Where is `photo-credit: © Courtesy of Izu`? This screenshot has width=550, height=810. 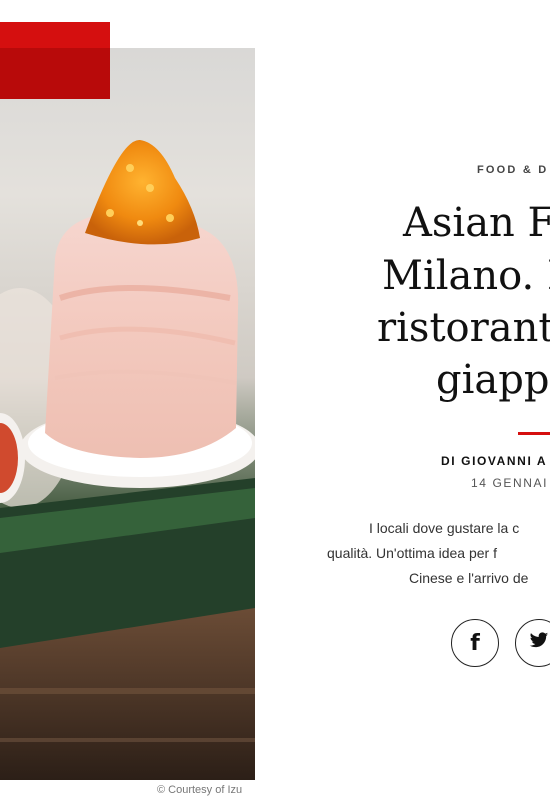 photo-credit: © Courtesy of Izu is located at coordinates (200, 790).